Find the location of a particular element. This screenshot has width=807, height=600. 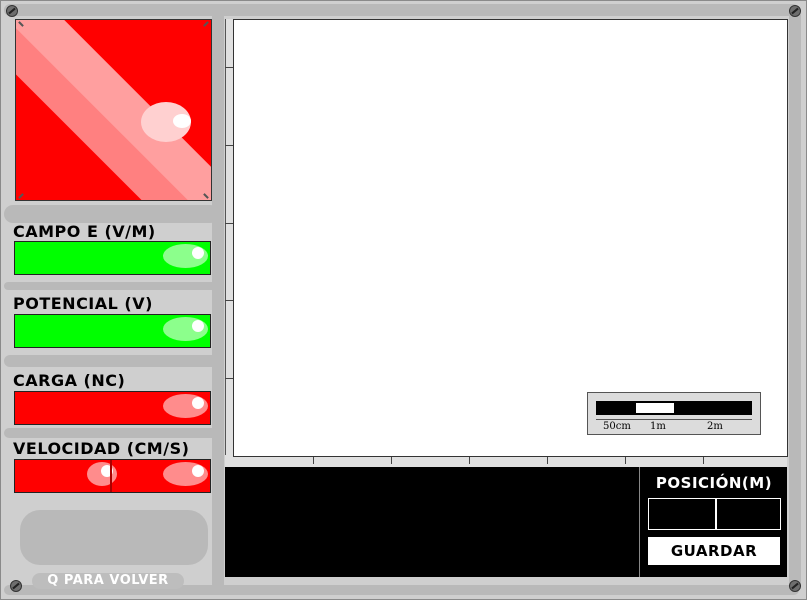

scale-legend: 50cm 1m 2m is located at coordinates (674, 413).